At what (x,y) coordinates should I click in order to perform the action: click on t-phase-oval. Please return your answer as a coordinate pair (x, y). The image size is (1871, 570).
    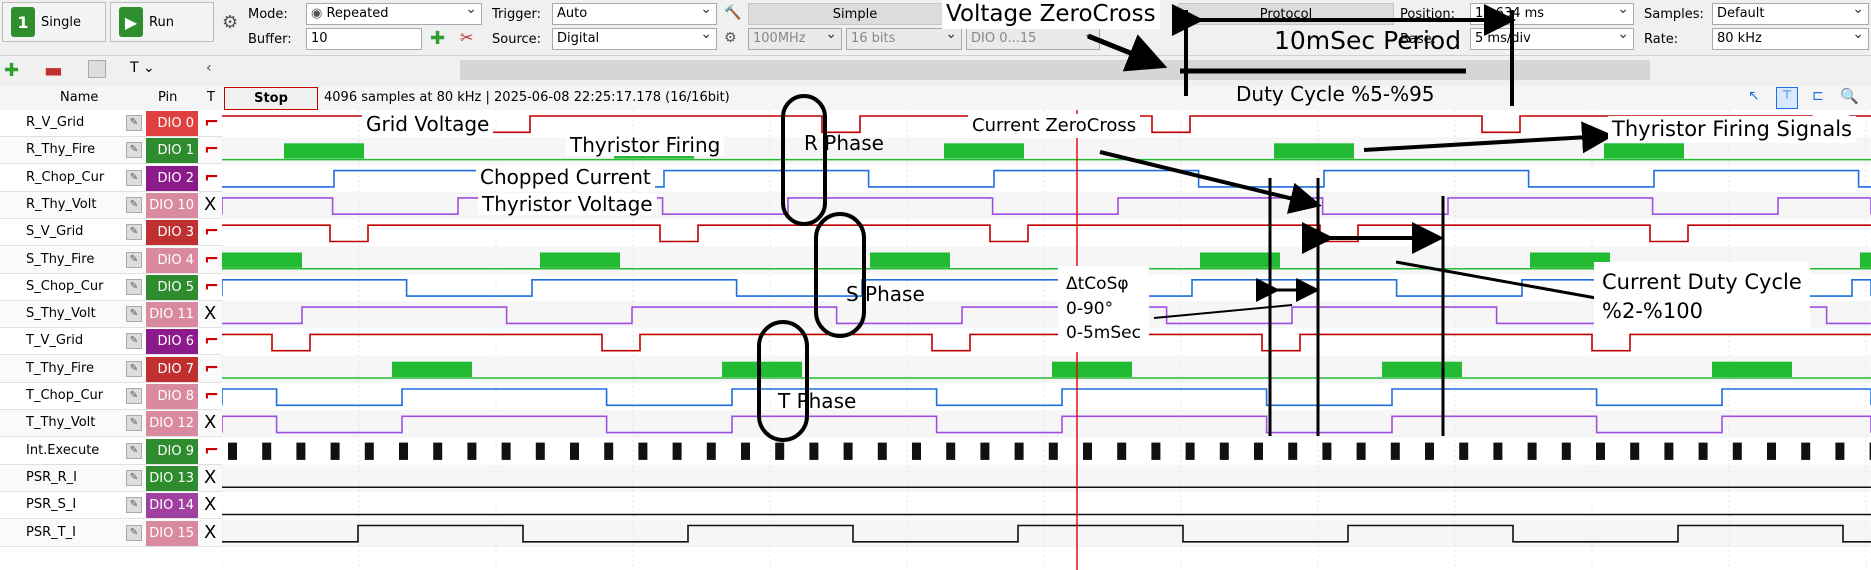
    Looking at the image, I should click on (783, 381).